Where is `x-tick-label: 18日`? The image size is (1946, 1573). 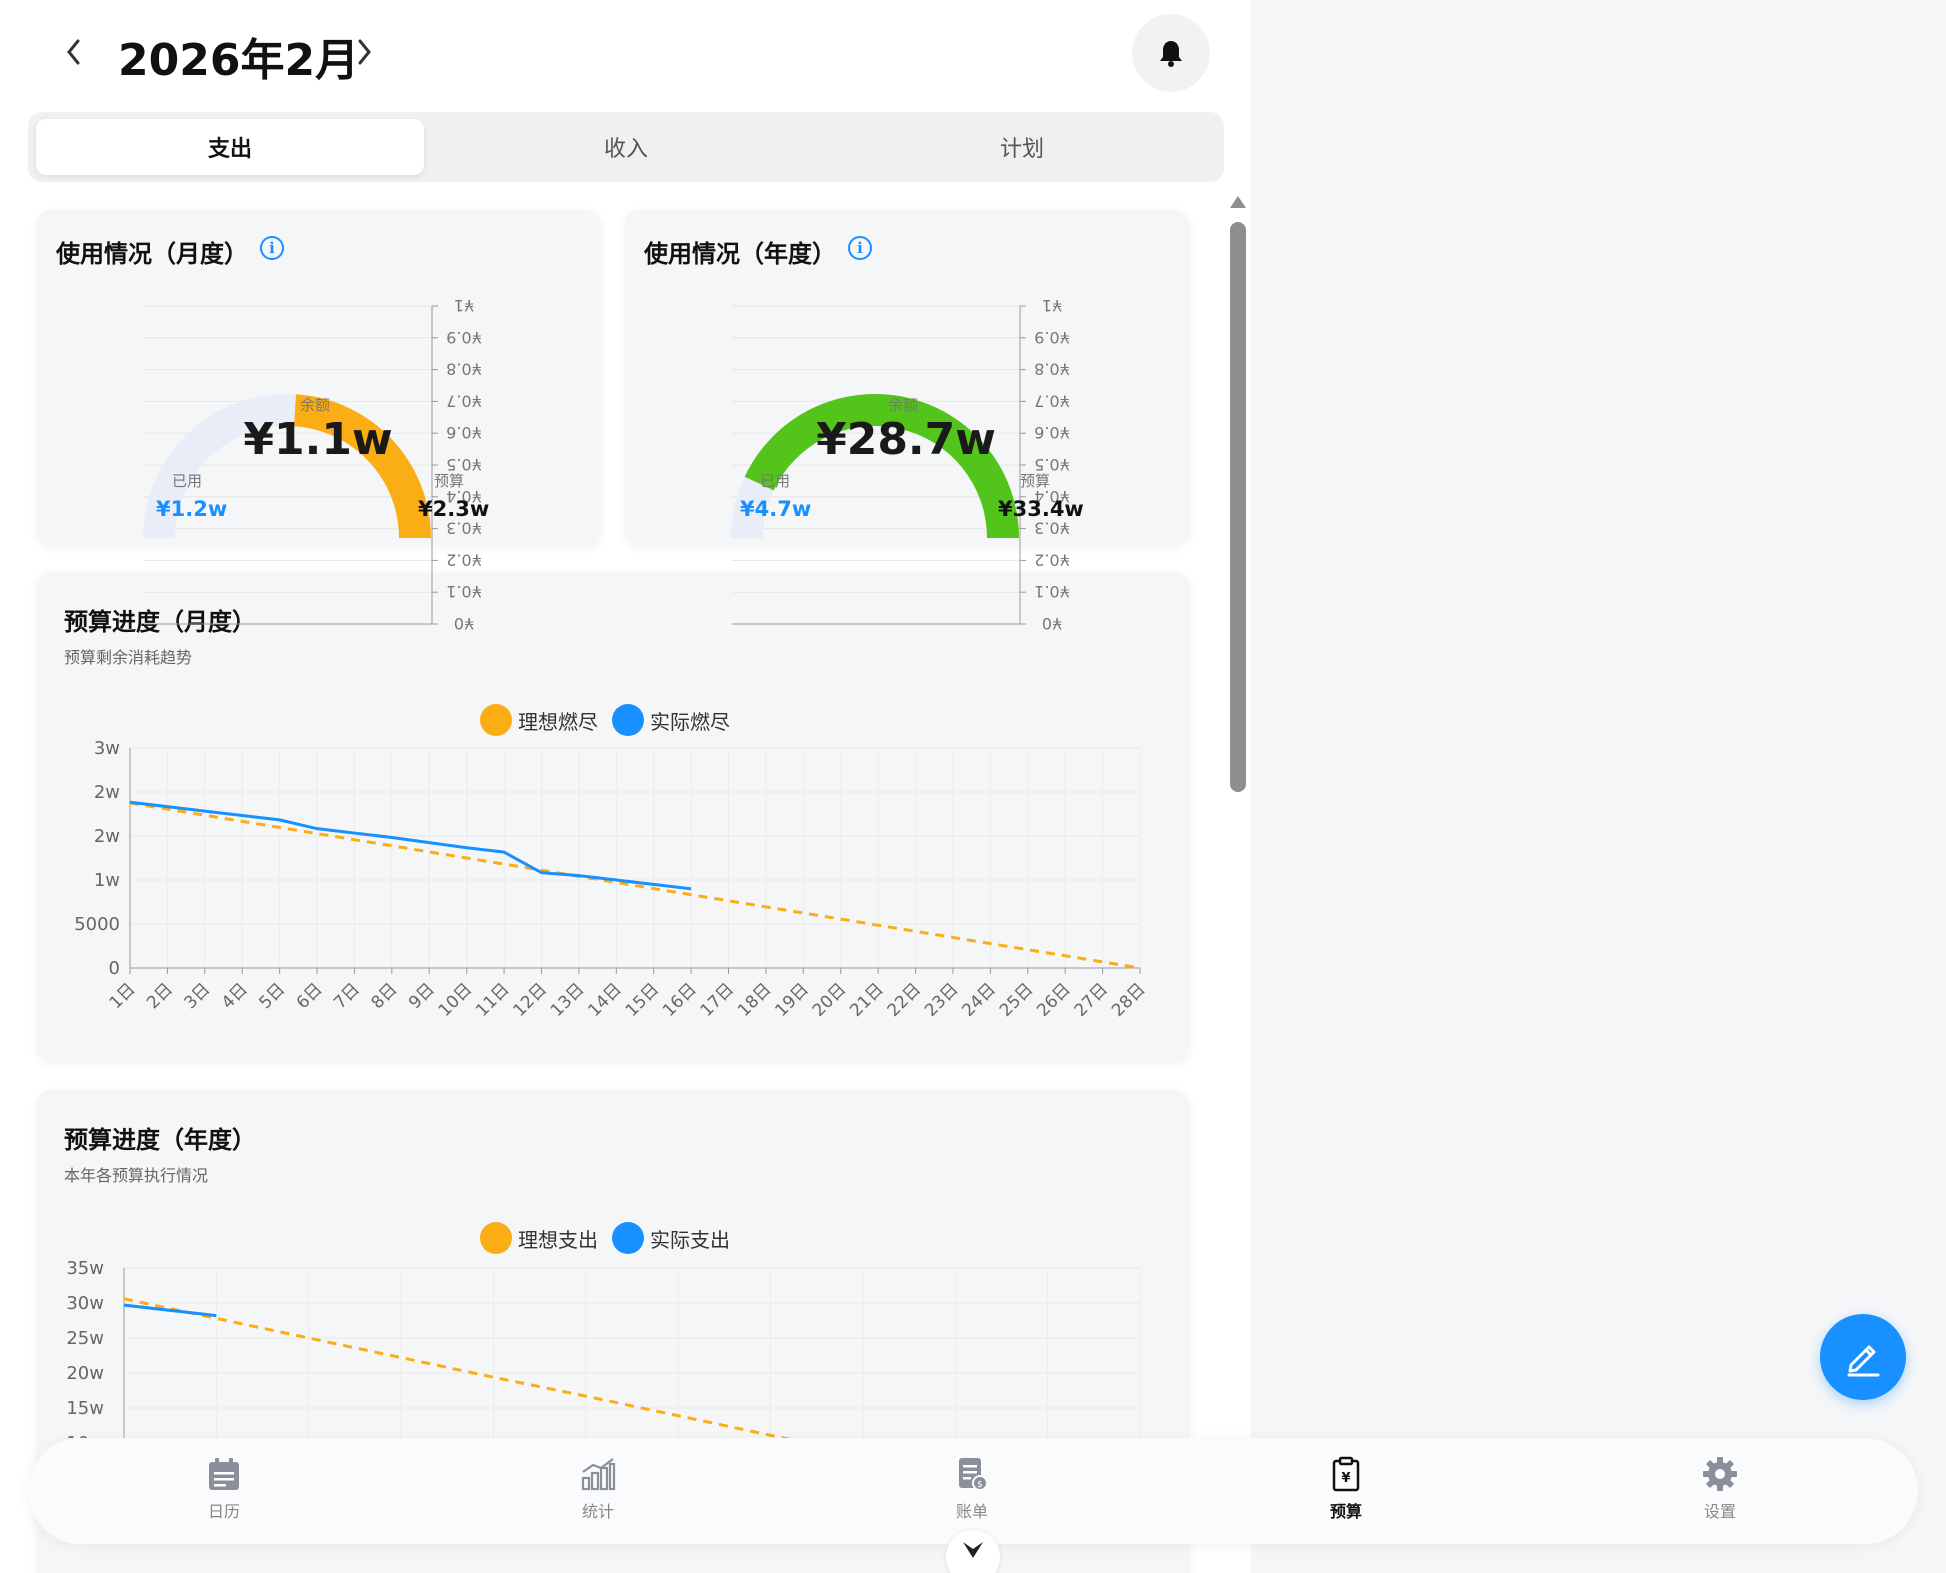 x-tick-label: 18日 is located at coordinates (754, 999).